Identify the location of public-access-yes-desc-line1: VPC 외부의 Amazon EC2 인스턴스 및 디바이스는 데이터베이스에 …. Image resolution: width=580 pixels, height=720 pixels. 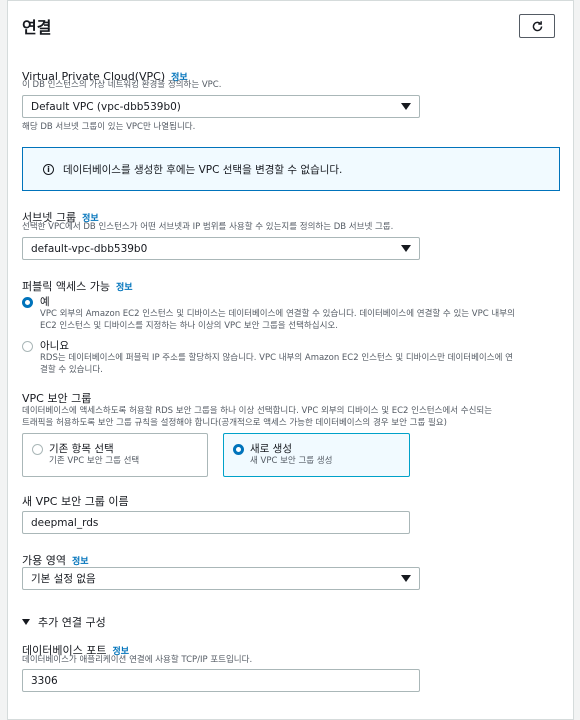
(277, 314).